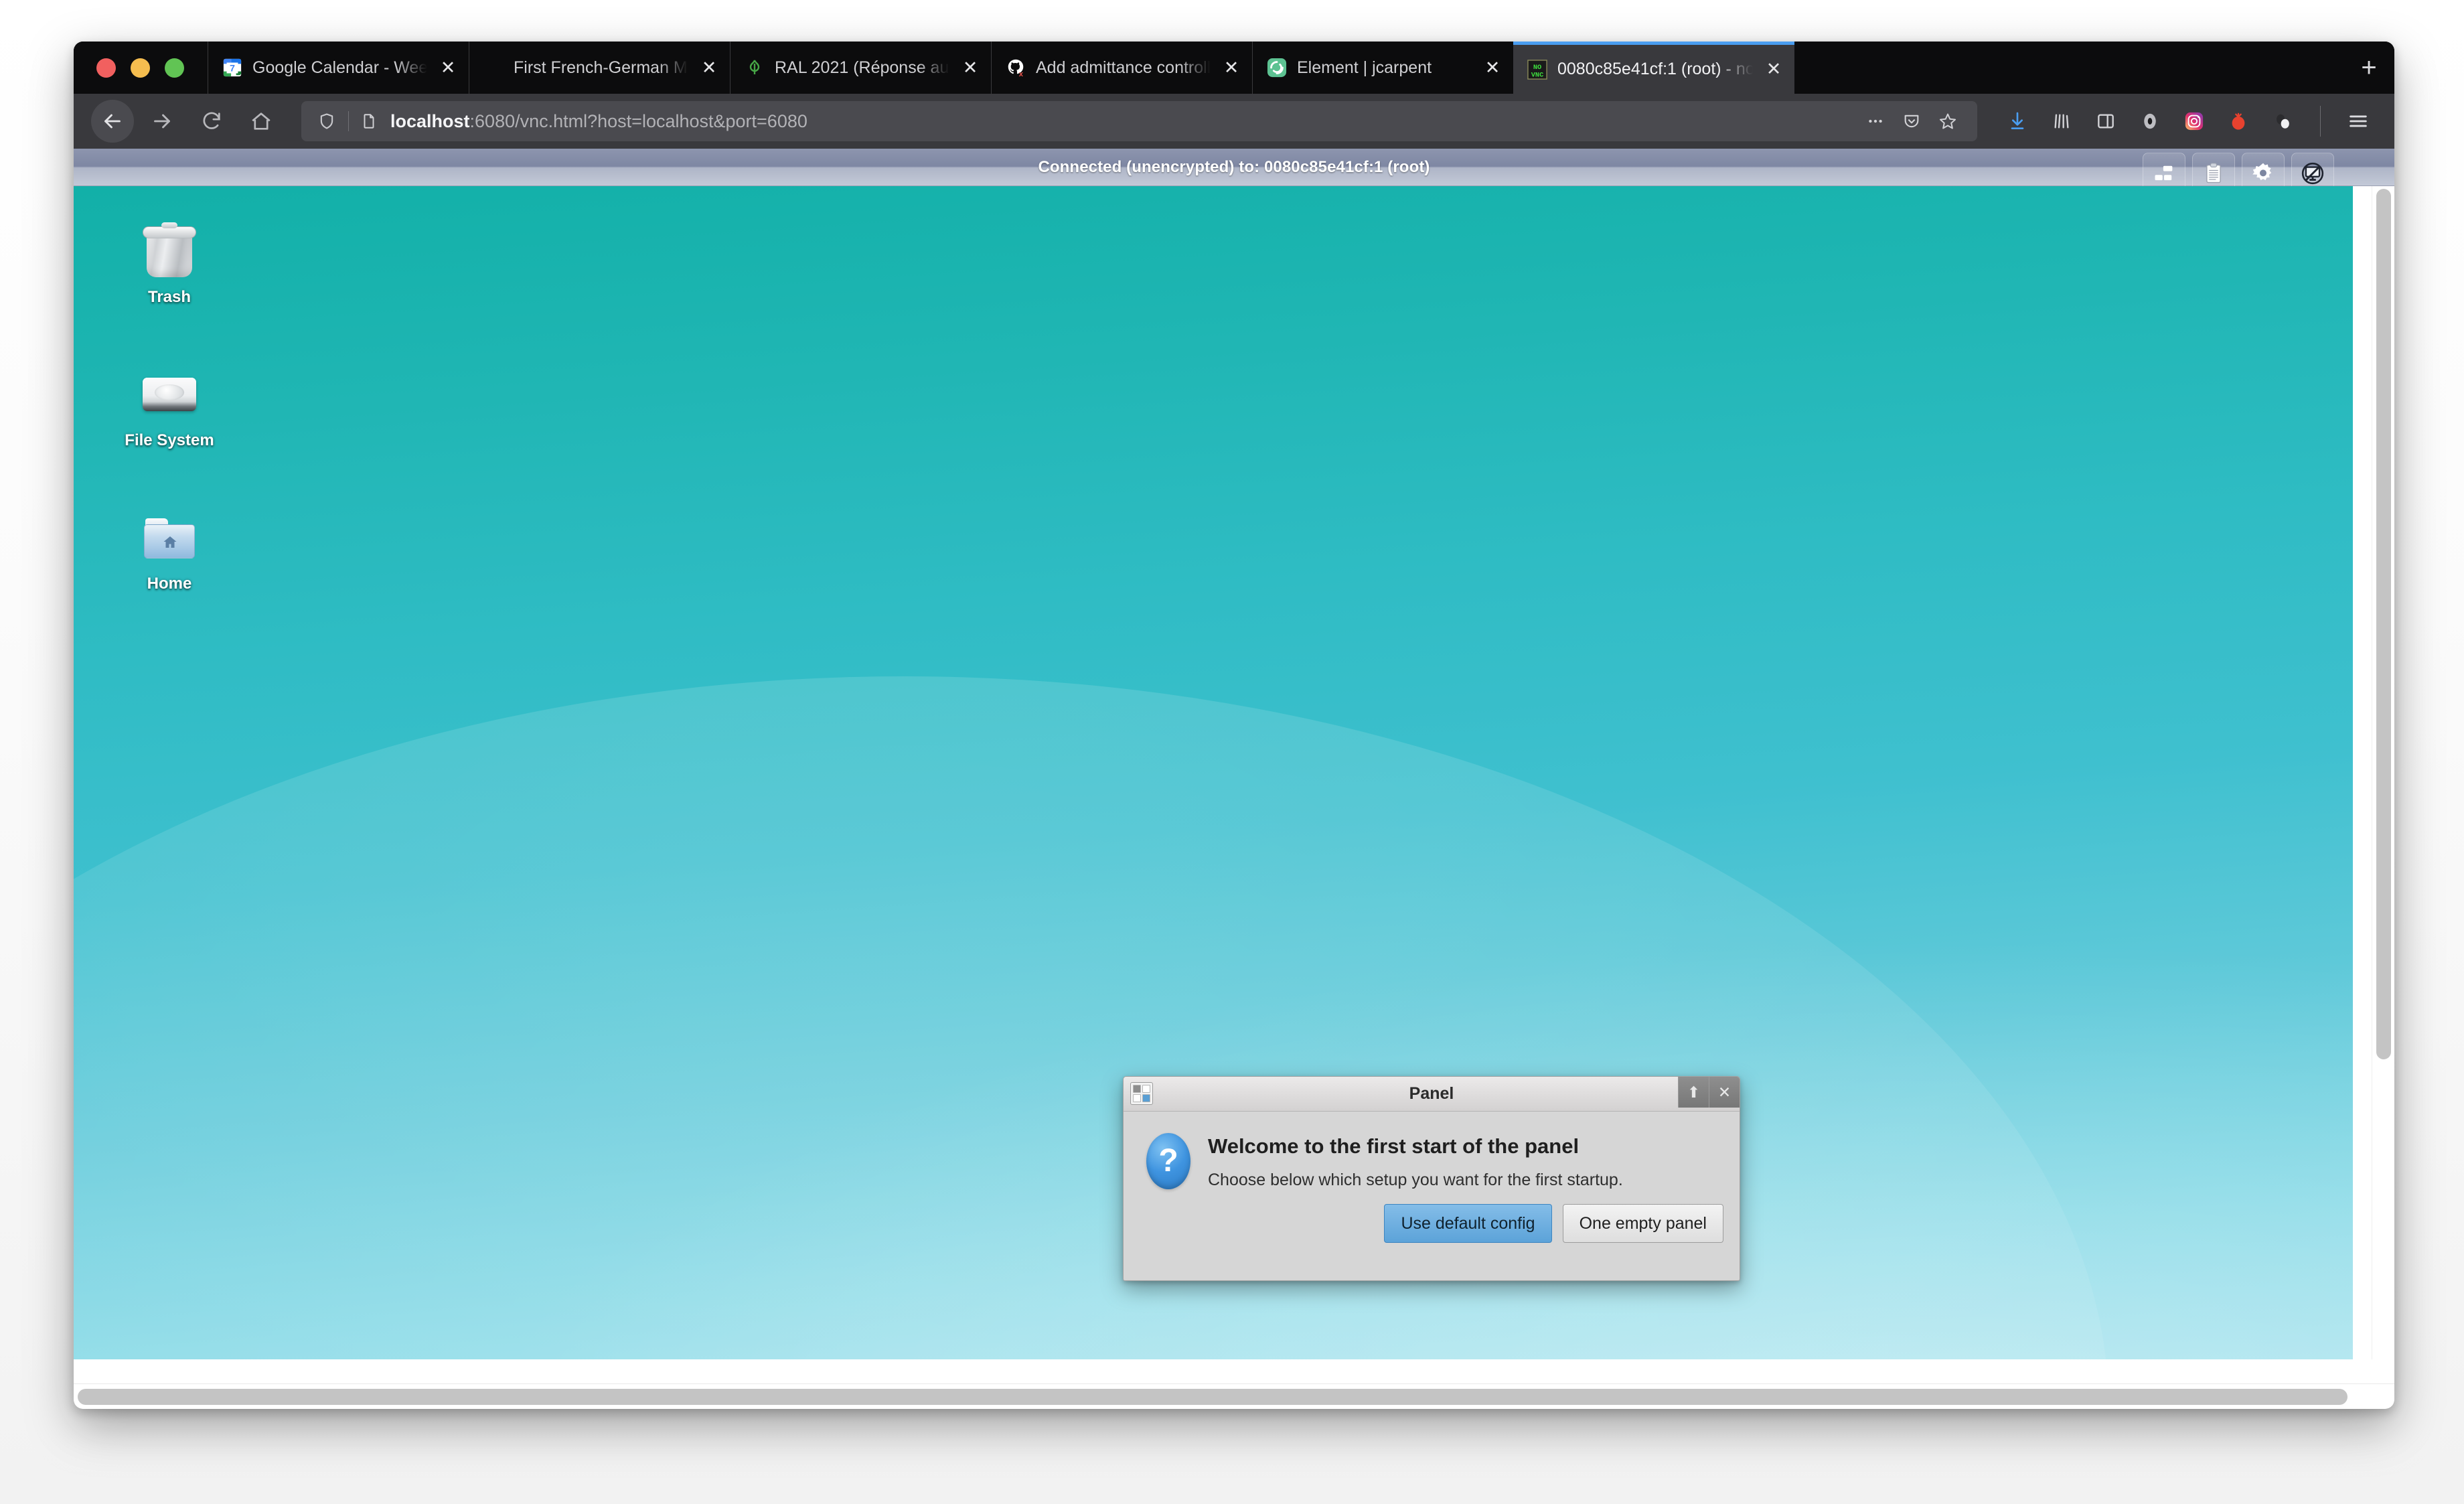 The height and width of the screenshot is (1504, 2464). I want to click on tab-ral-2021: RAL 2021 (Réponse aux reviewe ✕, so click(860, 68).